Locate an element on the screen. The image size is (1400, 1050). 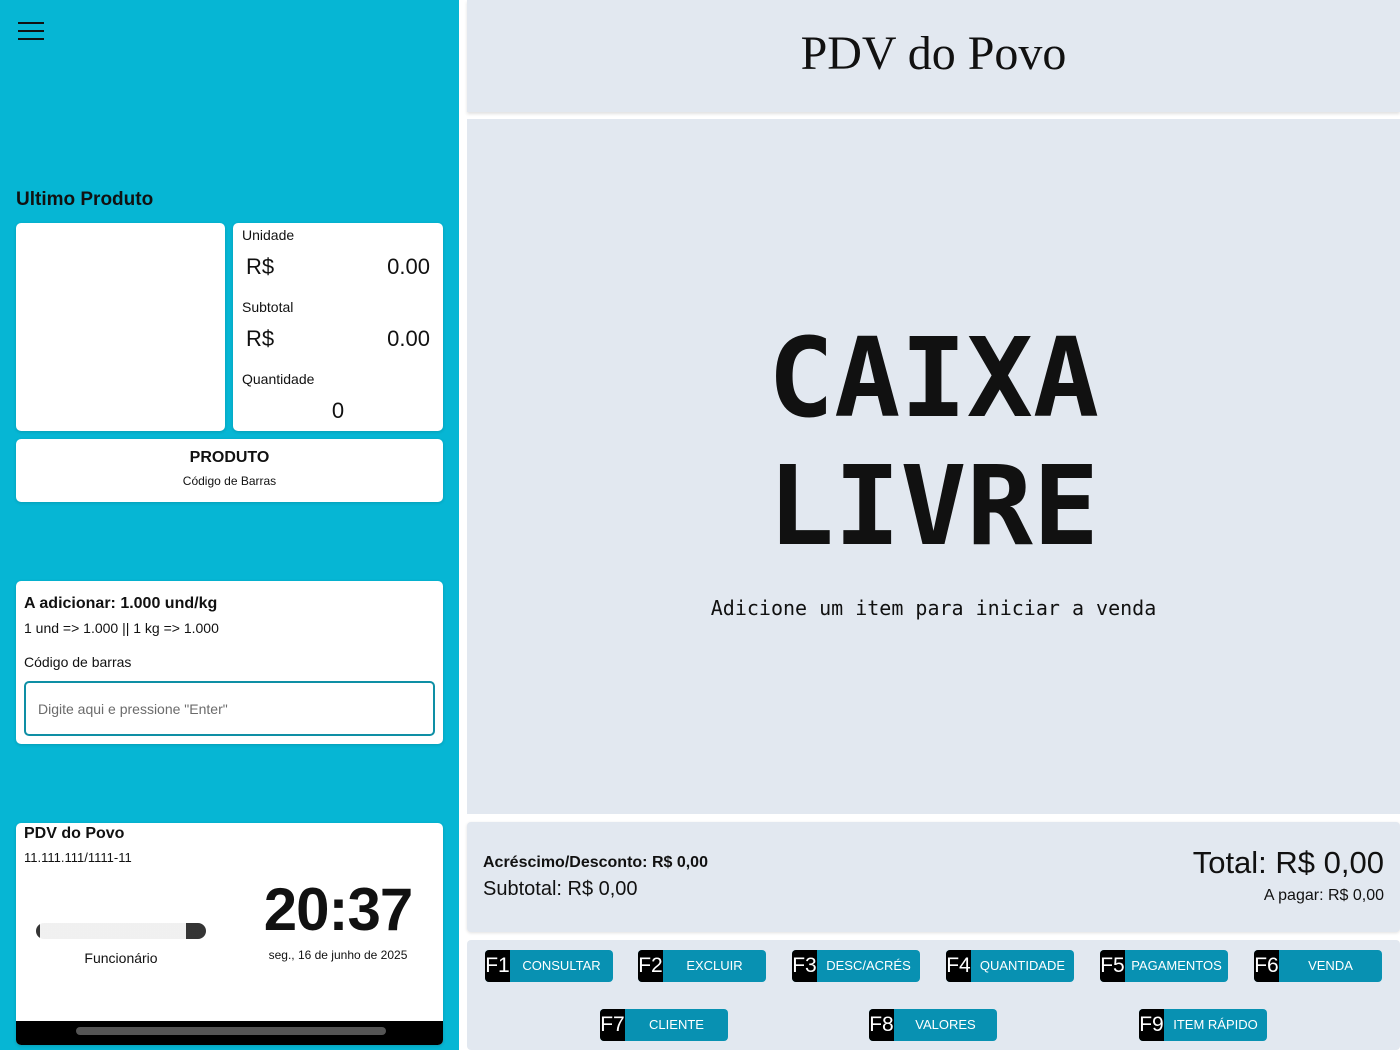
date: seg., 16 de junho de 2025 is located at coordinates (338, 955).